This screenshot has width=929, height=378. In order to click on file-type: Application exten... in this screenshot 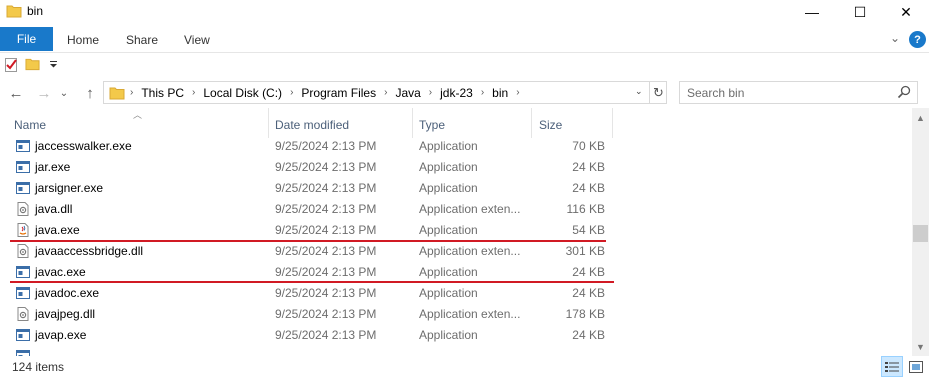, I will do `click(470, 251)`.